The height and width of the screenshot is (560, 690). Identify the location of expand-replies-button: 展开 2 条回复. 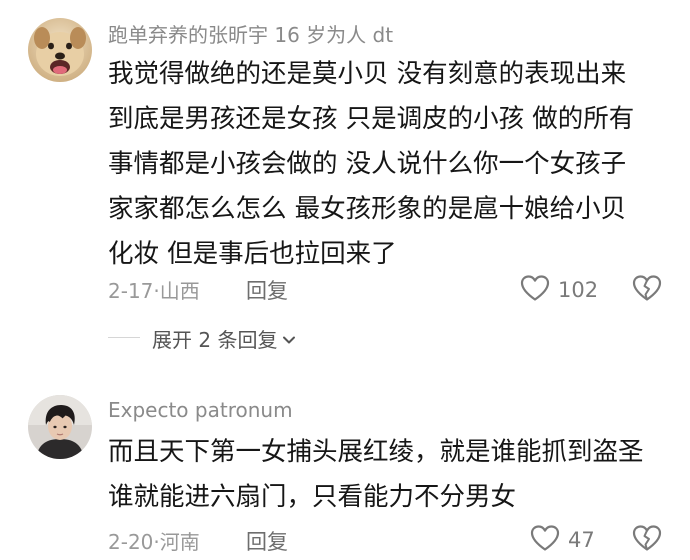
(224, 338).